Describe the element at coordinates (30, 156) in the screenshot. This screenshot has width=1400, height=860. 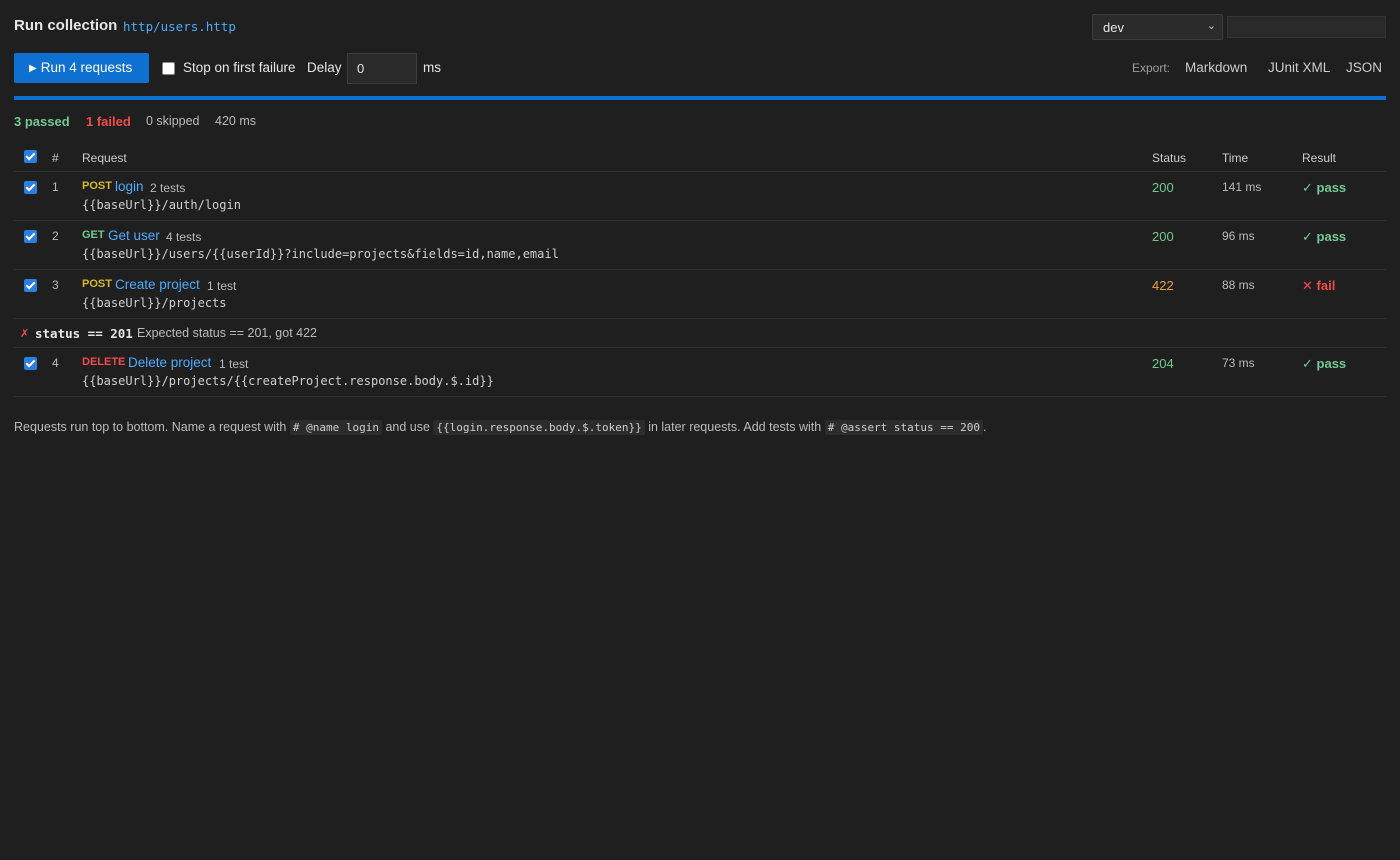
I see `select-all-checkbox` at that location.